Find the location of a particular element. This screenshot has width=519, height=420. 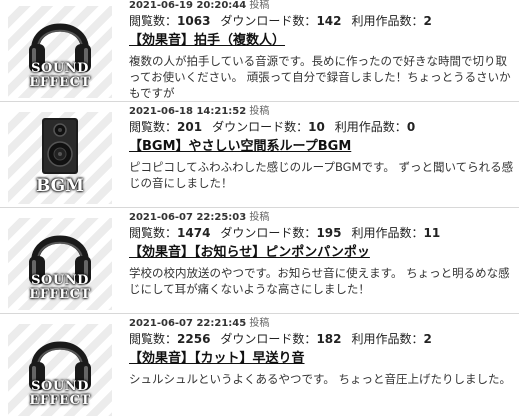

download-count: 195 is located at coordinates (329, 233).